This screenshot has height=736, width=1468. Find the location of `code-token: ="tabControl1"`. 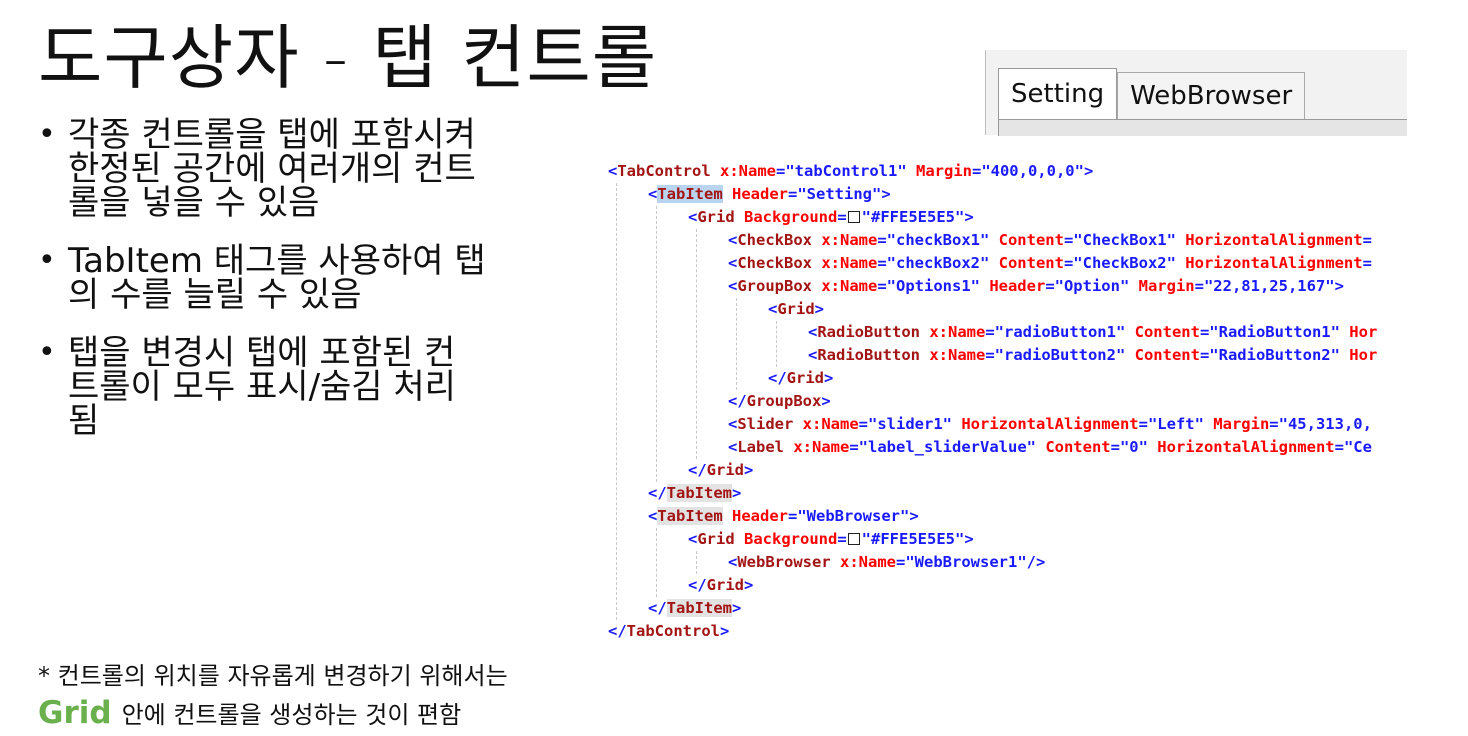

code-token: ="tabControl1" is located at coordinates (841, 171).